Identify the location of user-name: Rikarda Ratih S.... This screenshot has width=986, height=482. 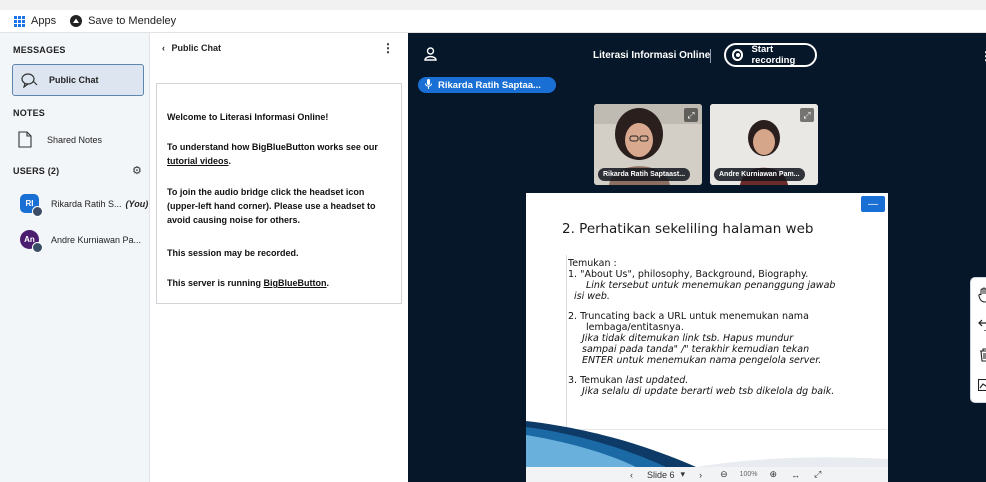
(86, 203).